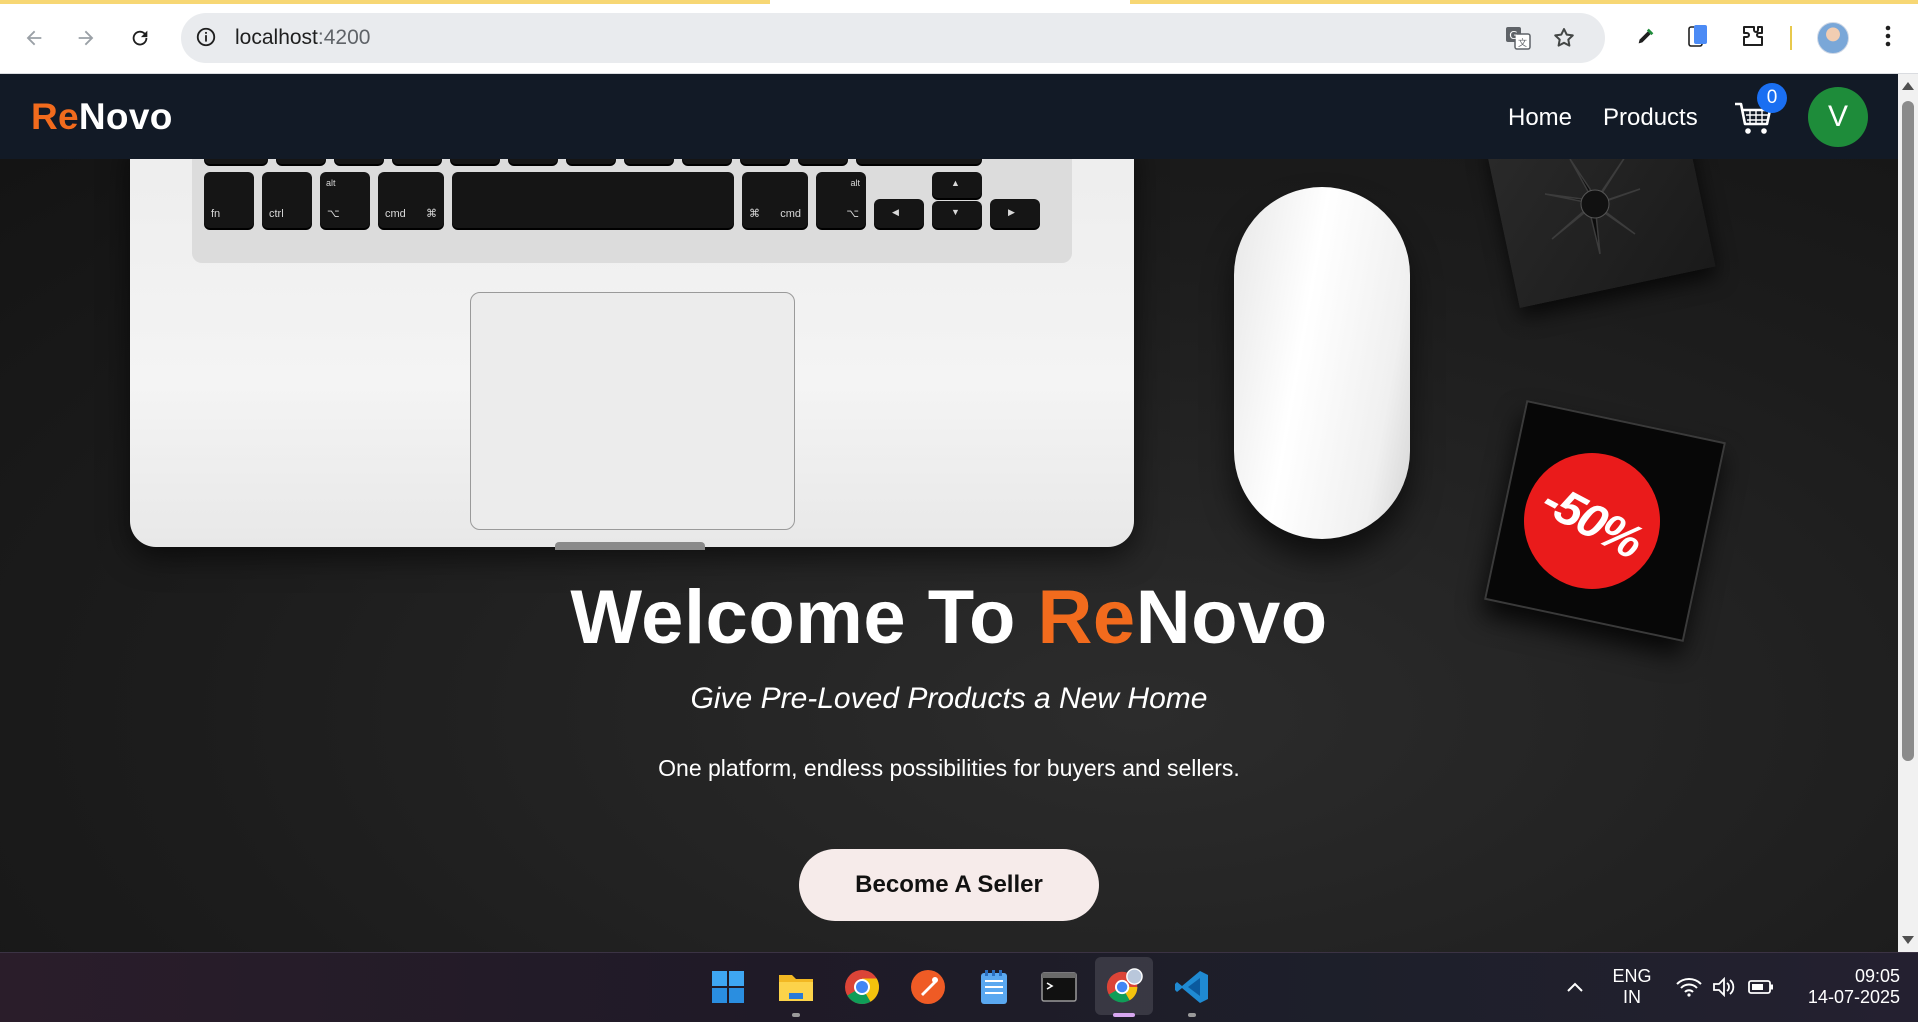 Image resolution: width=1918 pixels, height=1022 pixels. I want to click on arrow-right-icon, so click(86, 38).